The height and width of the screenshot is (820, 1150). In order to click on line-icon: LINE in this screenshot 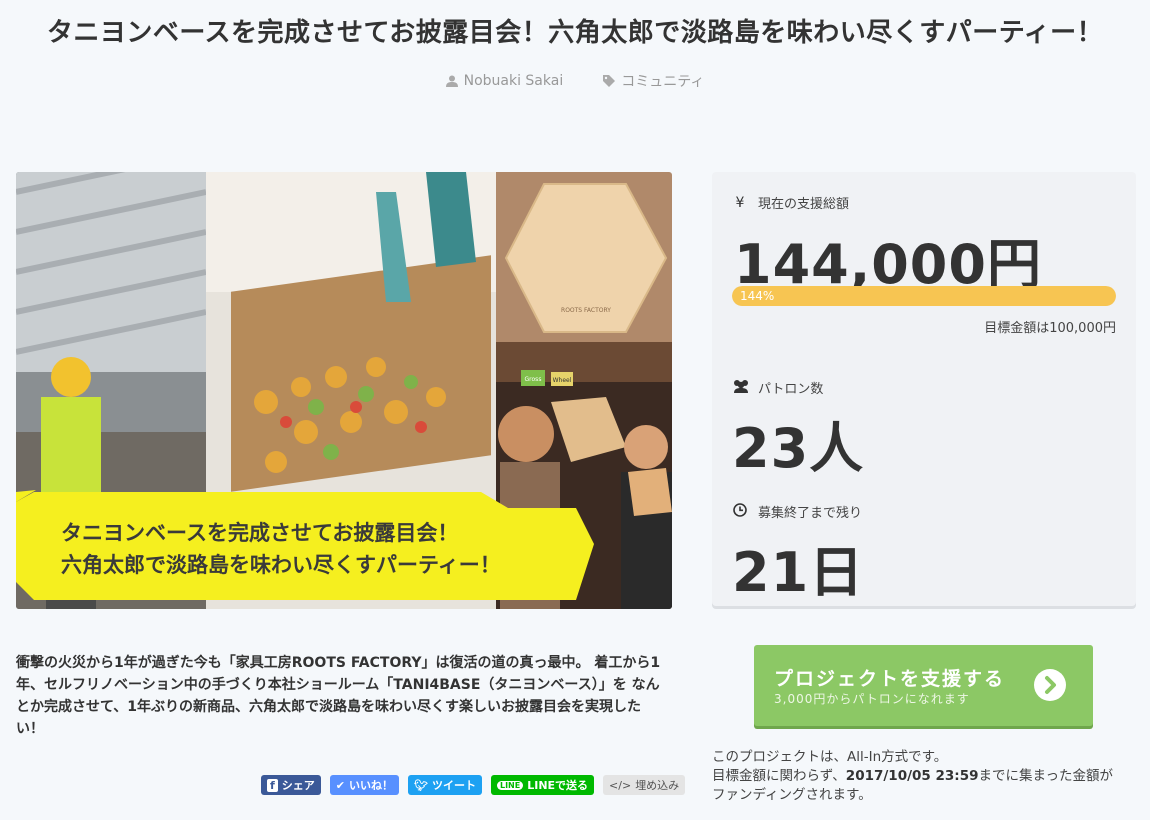, I will do `click(510, 785)`.